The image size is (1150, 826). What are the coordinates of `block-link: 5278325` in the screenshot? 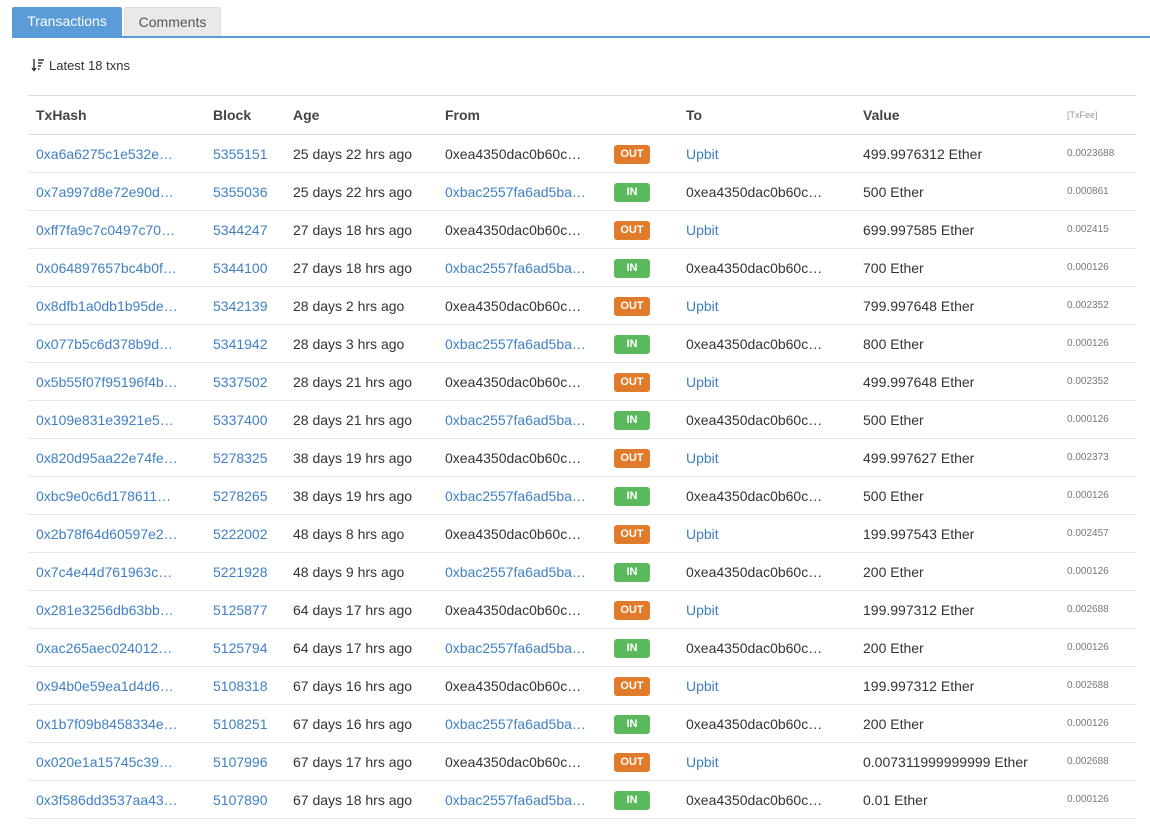 It's located at (245, 457).